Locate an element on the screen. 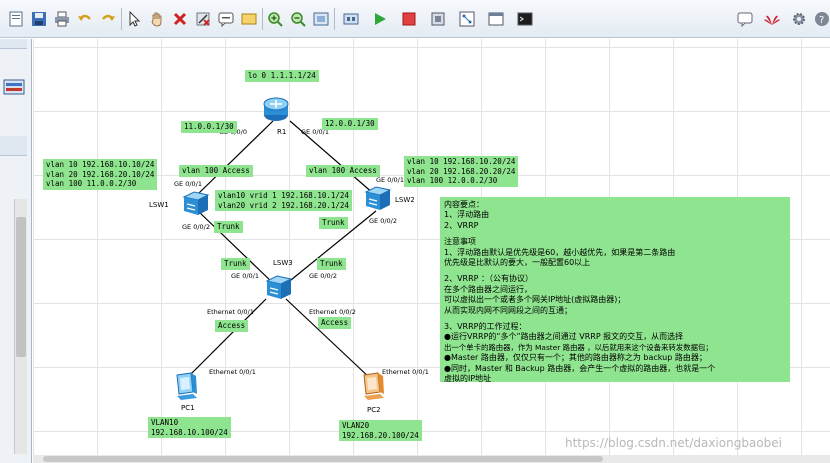  pc1-vlan-line: 192.168.10.100/24 is located at coordinates (189, 432).